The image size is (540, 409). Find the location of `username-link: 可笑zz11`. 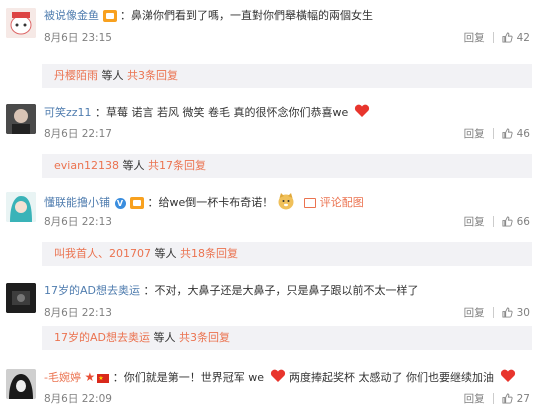

username-link: 可笑zz11 is located at coordinates (68, 112).